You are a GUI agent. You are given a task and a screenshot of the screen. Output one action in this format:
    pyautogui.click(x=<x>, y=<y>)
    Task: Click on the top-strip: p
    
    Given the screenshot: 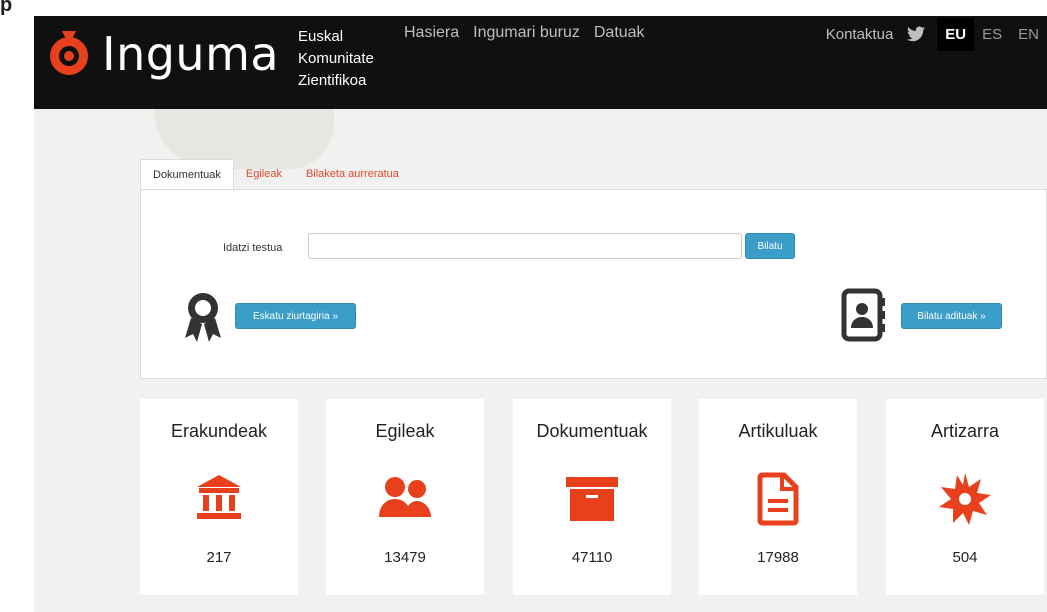 What is the action you would take?
    pyautogui.click(x=523, y=8)
    